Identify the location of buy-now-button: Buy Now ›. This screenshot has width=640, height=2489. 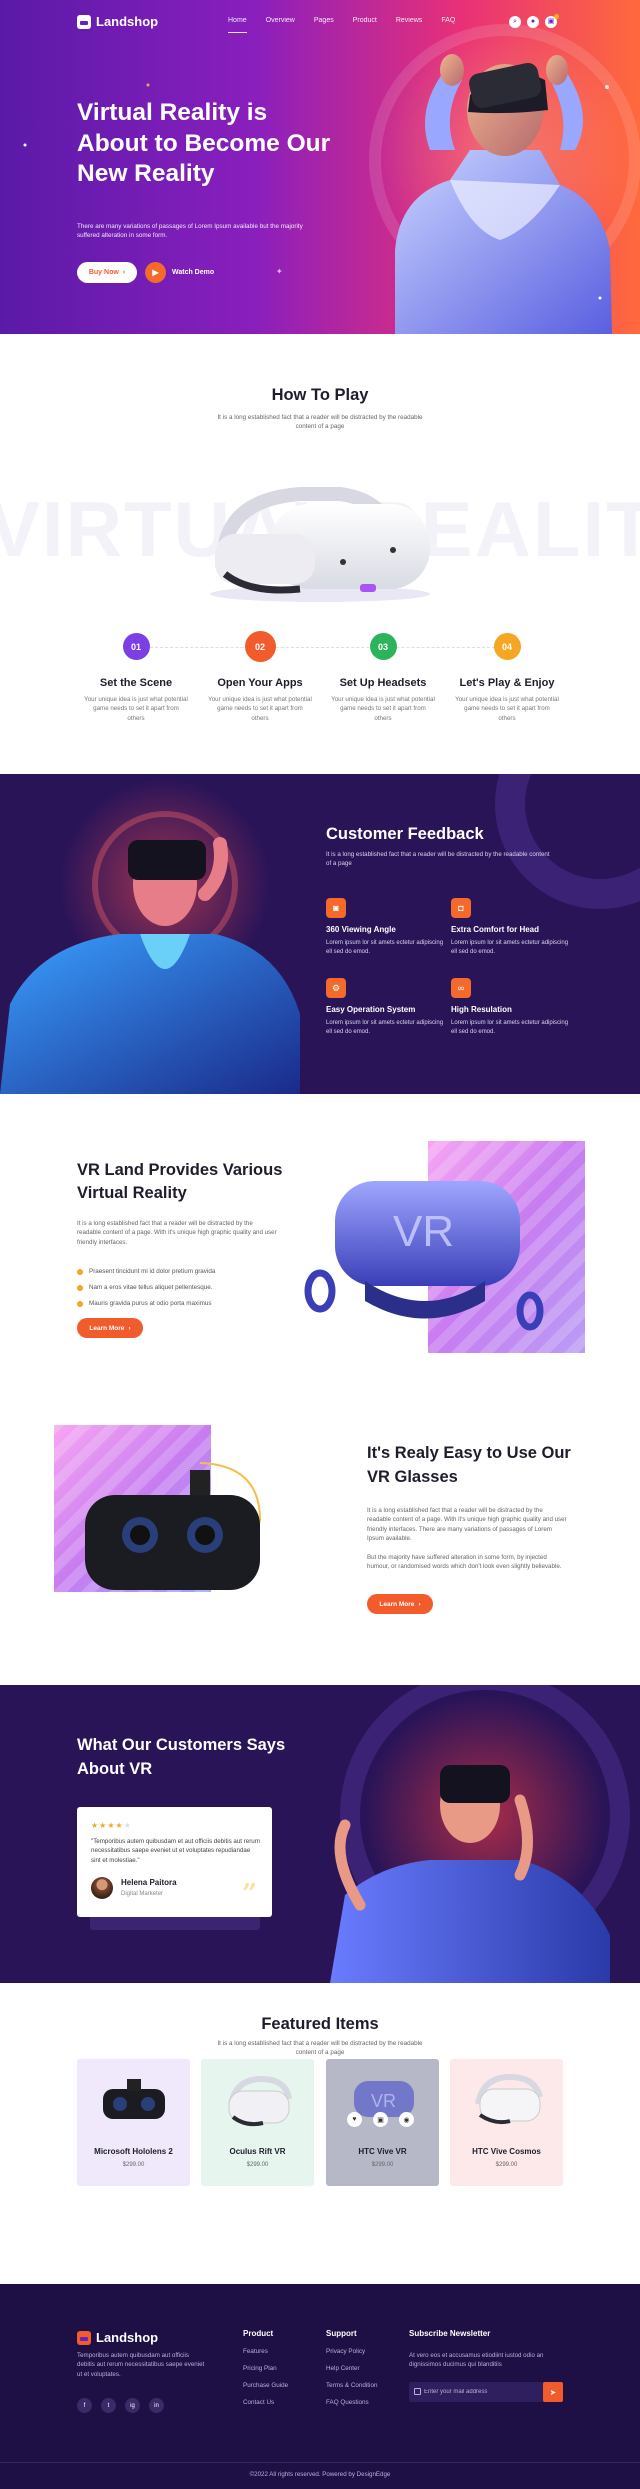
(107, 272).